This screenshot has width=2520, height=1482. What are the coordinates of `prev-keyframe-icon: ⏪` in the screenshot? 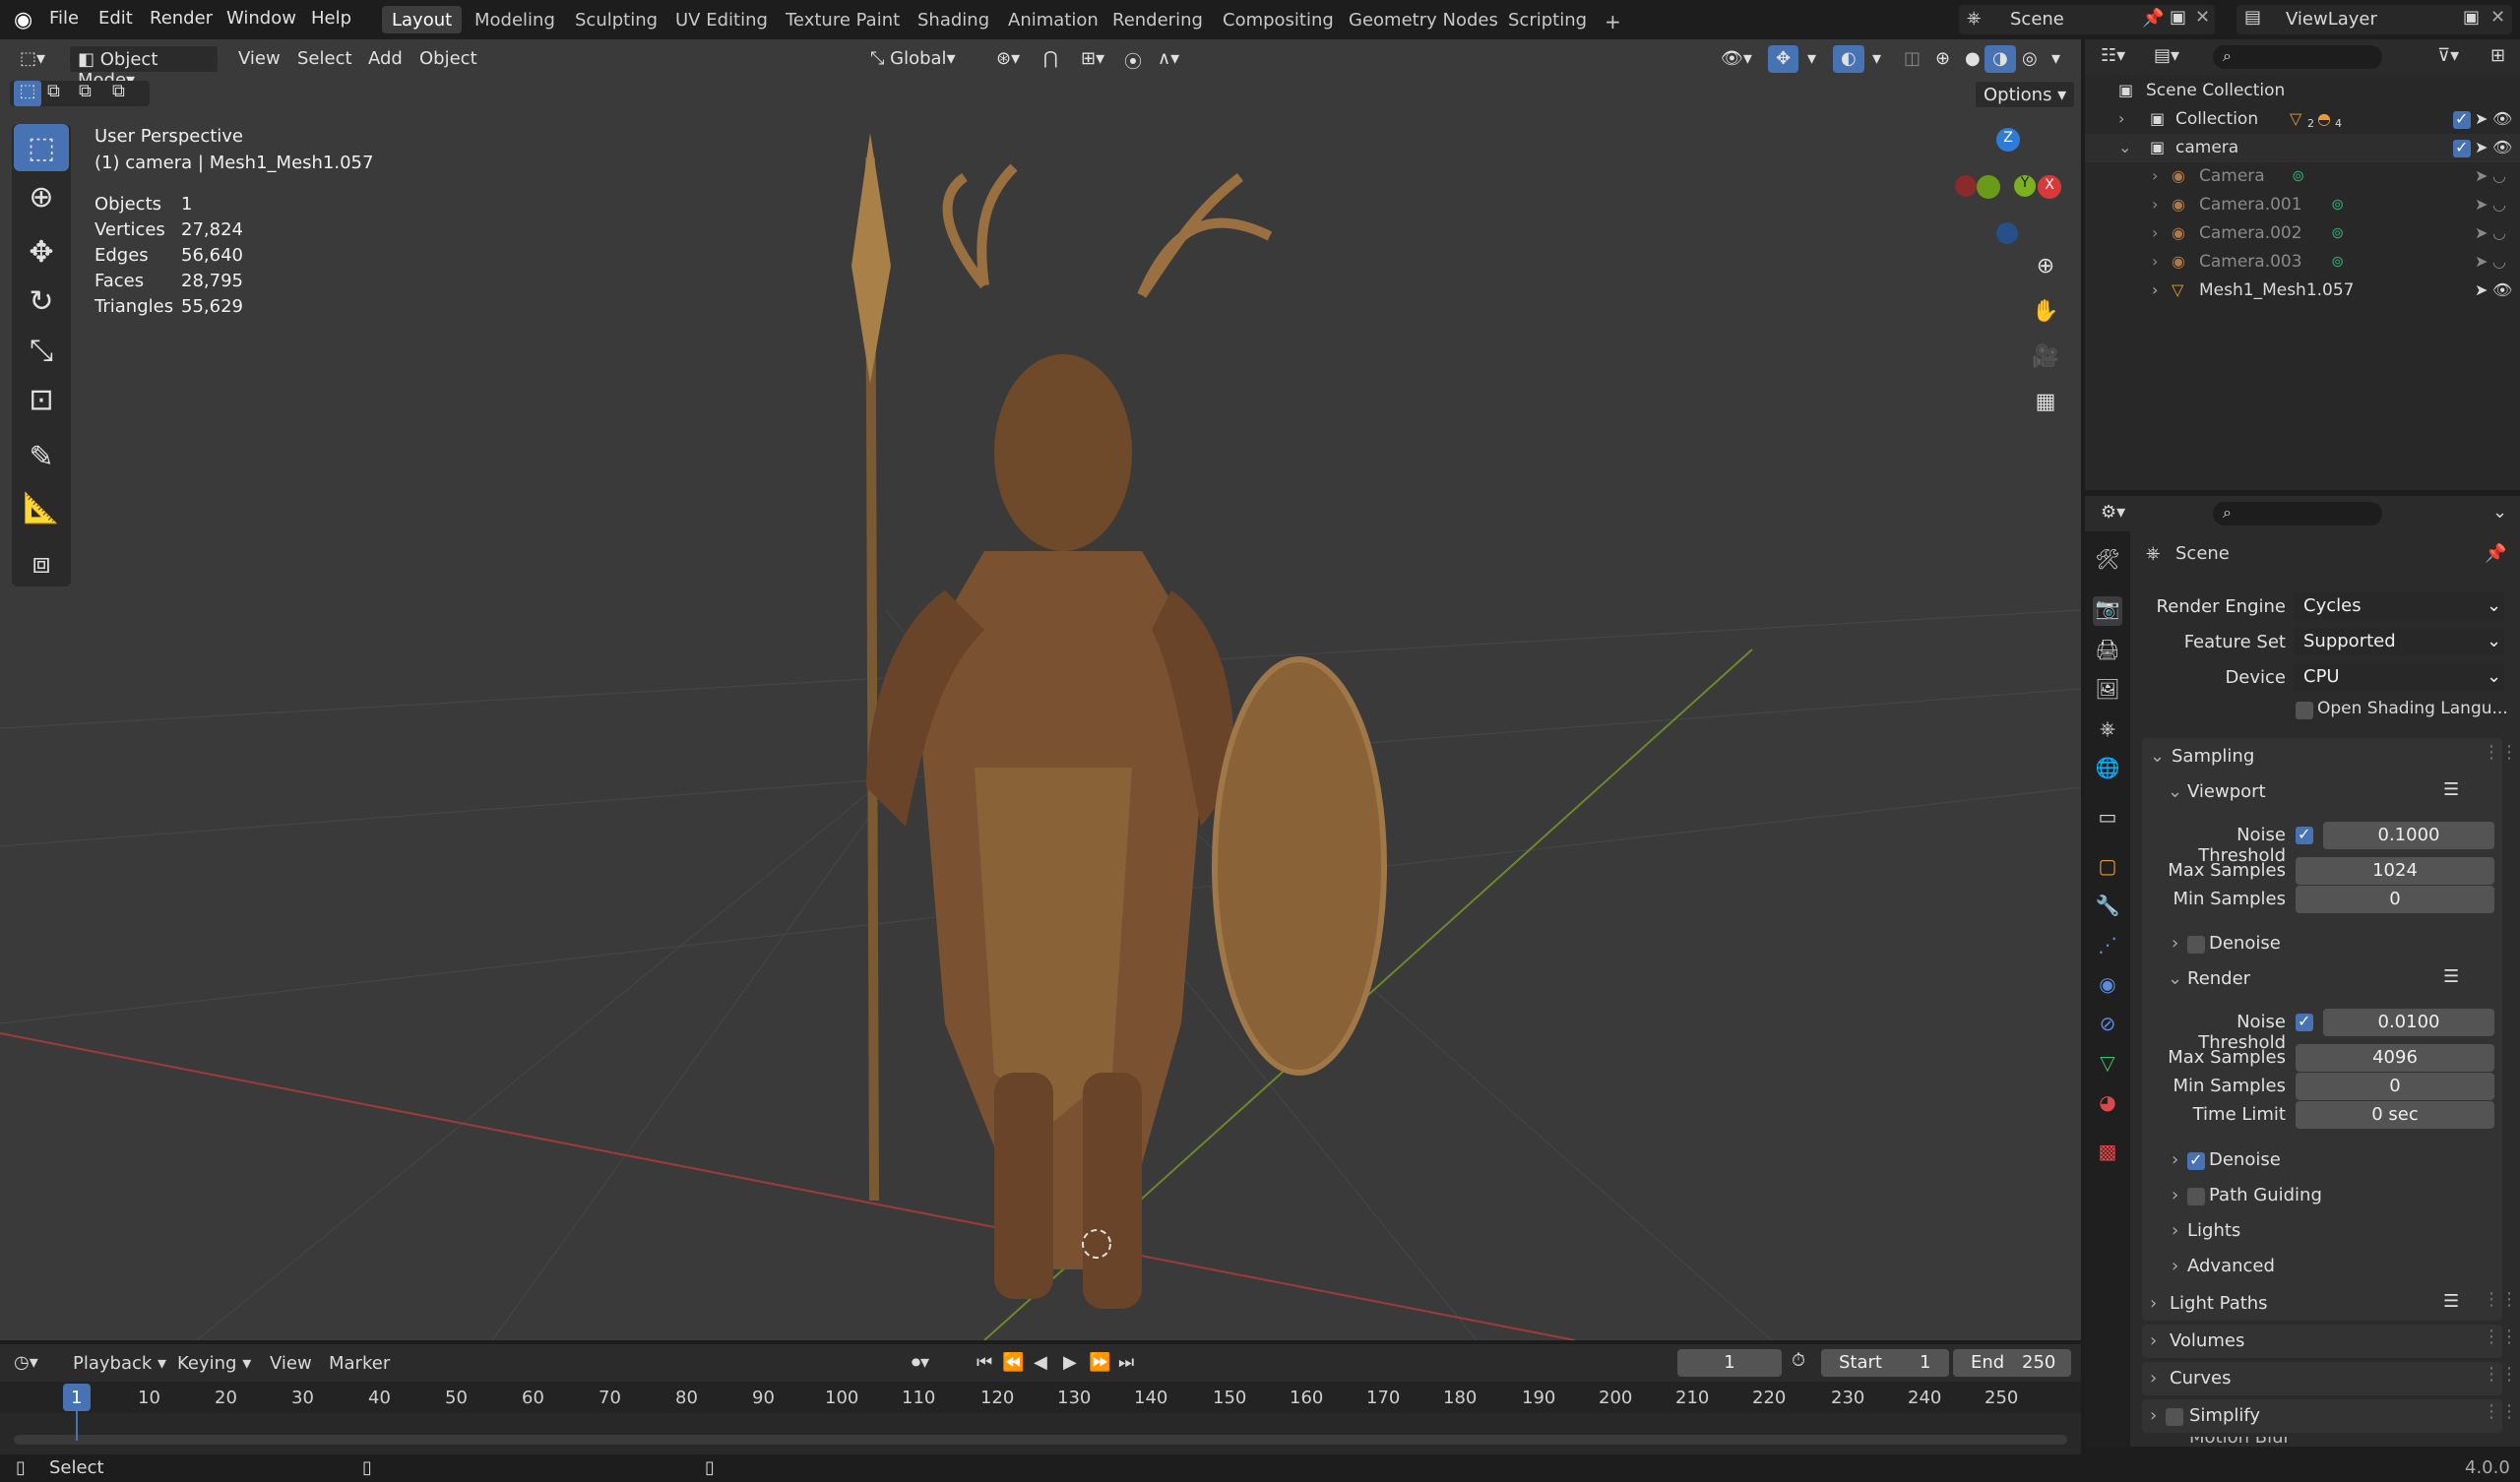 It's located at (1013, 1362).